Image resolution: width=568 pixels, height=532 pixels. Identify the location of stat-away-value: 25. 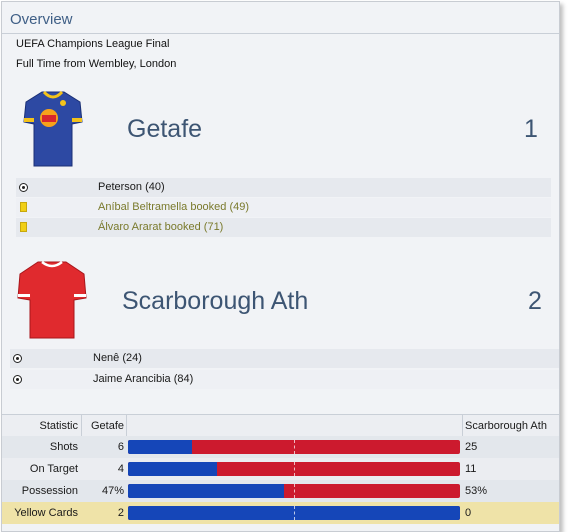
(471, 447).